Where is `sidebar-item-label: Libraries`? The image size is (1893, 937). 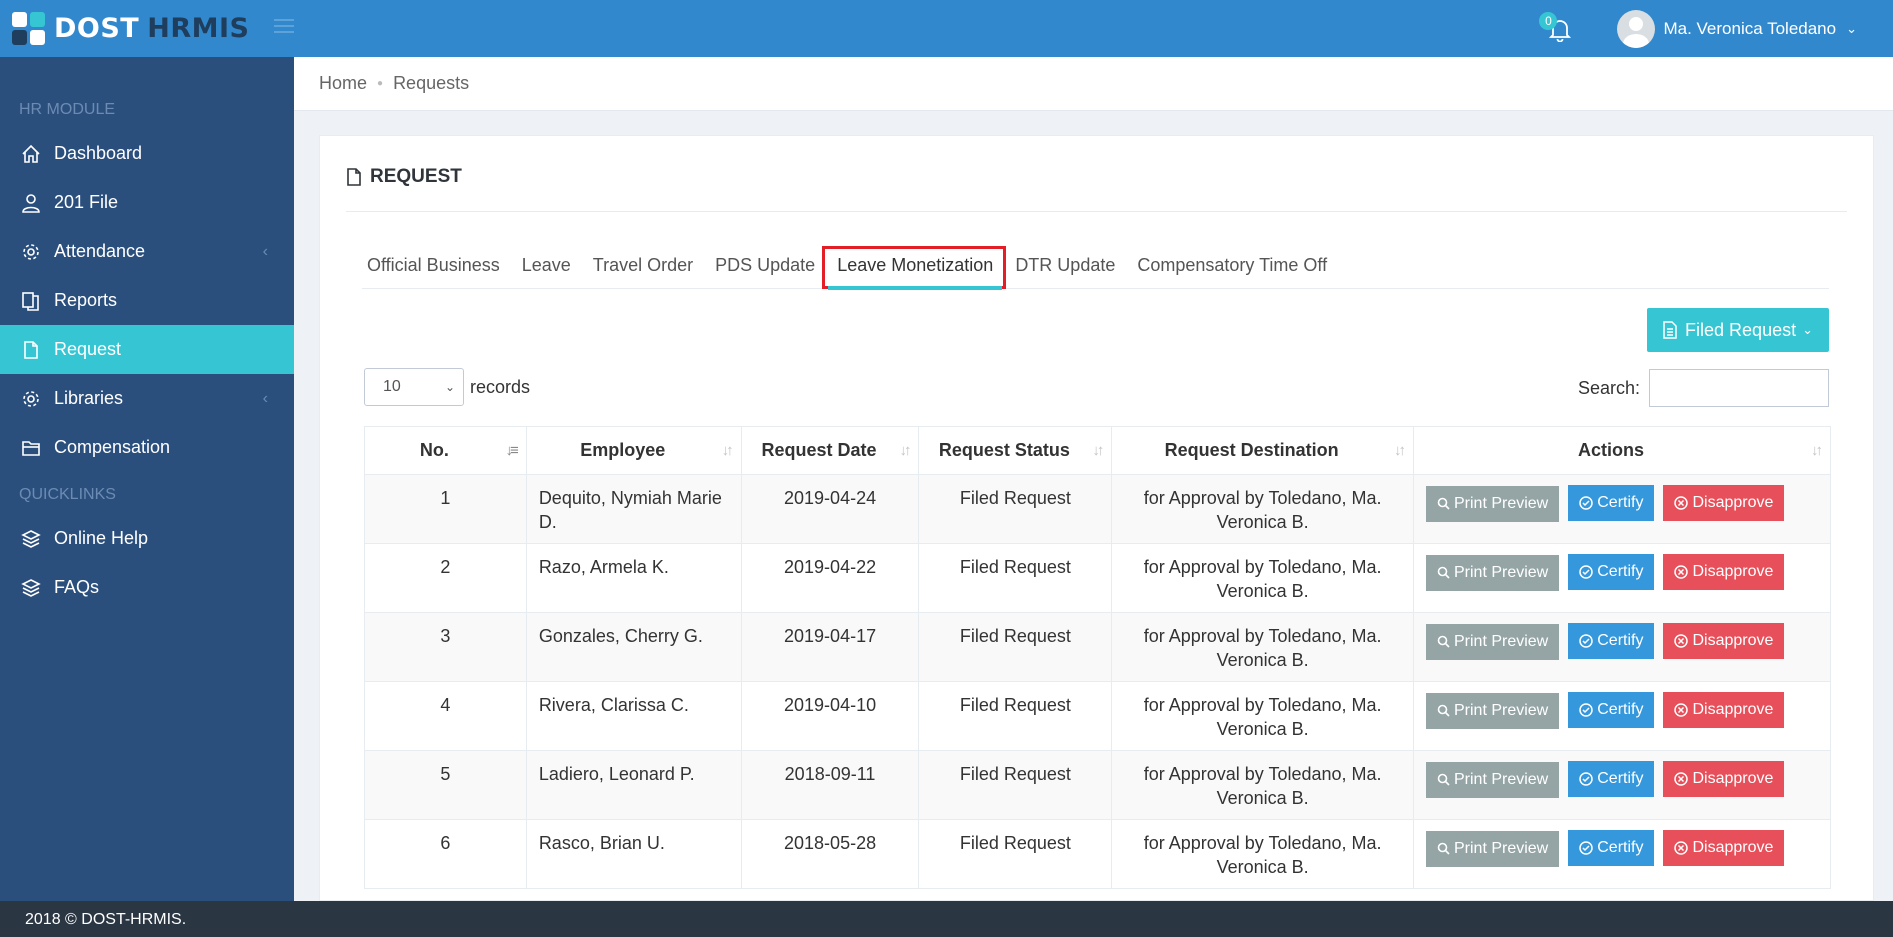
sidebar-item-label: Libraries is located at coordinates (89, 398).